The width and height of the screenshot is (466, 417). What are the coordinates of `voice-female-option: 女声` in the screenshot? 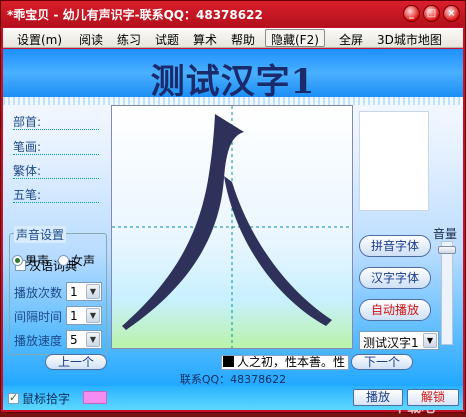 It's located at (76, 260).